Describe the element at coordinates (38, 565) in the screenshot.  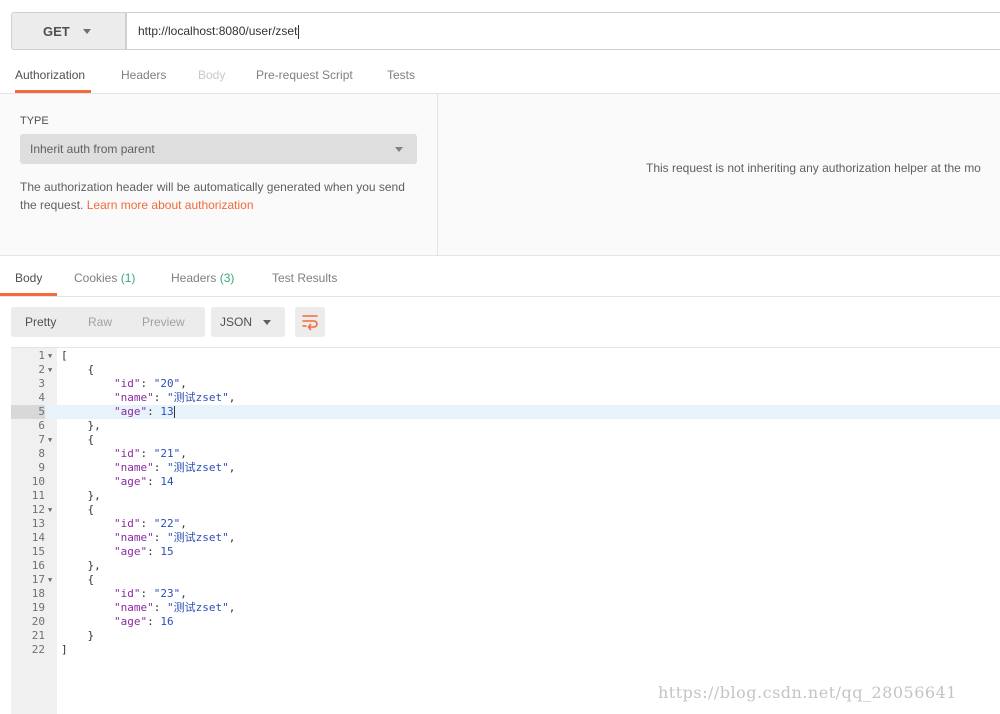
I see `line-number: 16` at that location.